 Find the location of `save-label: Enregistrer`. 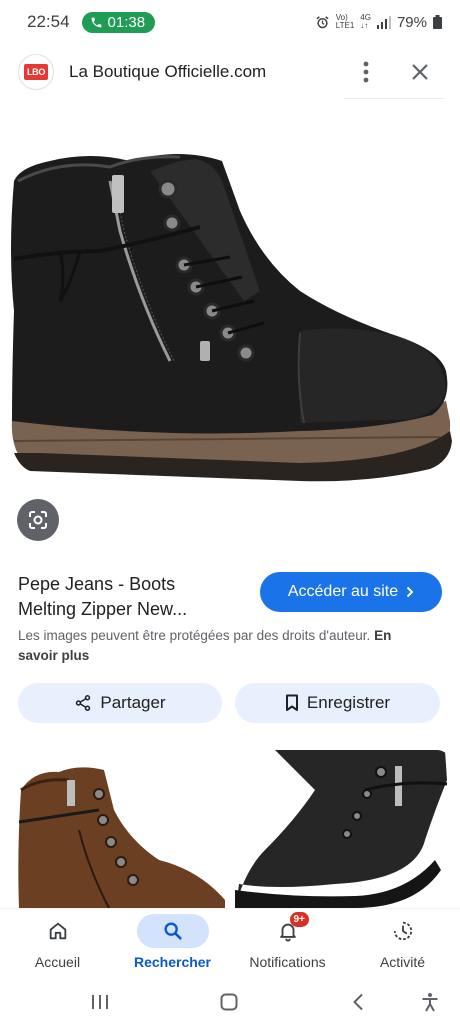

save-label: Enregistrer is located at coordinates (348, 702).